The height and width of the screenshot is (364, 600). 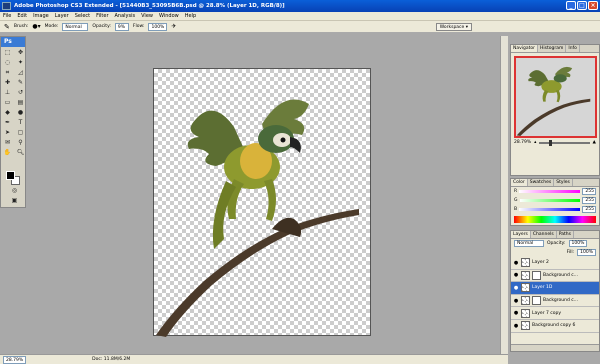 I want to click on notes-tool-icon: ✉, so click(x=7, y=143).